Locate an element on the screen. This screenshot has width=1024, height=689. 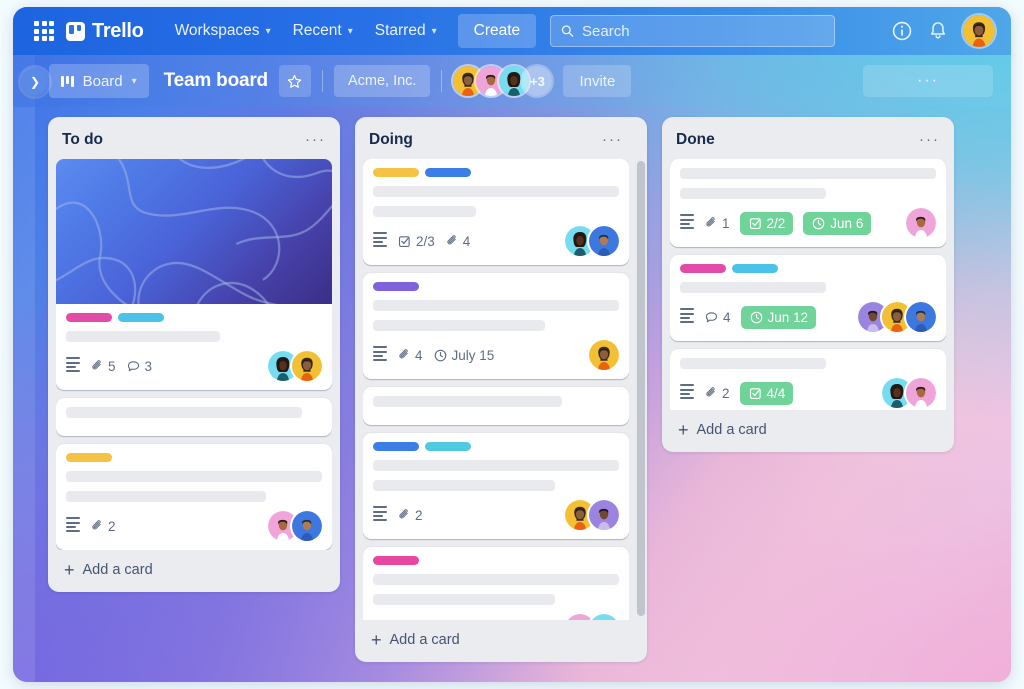
board-menu-button: ··· is located at coordinates (928, 81).